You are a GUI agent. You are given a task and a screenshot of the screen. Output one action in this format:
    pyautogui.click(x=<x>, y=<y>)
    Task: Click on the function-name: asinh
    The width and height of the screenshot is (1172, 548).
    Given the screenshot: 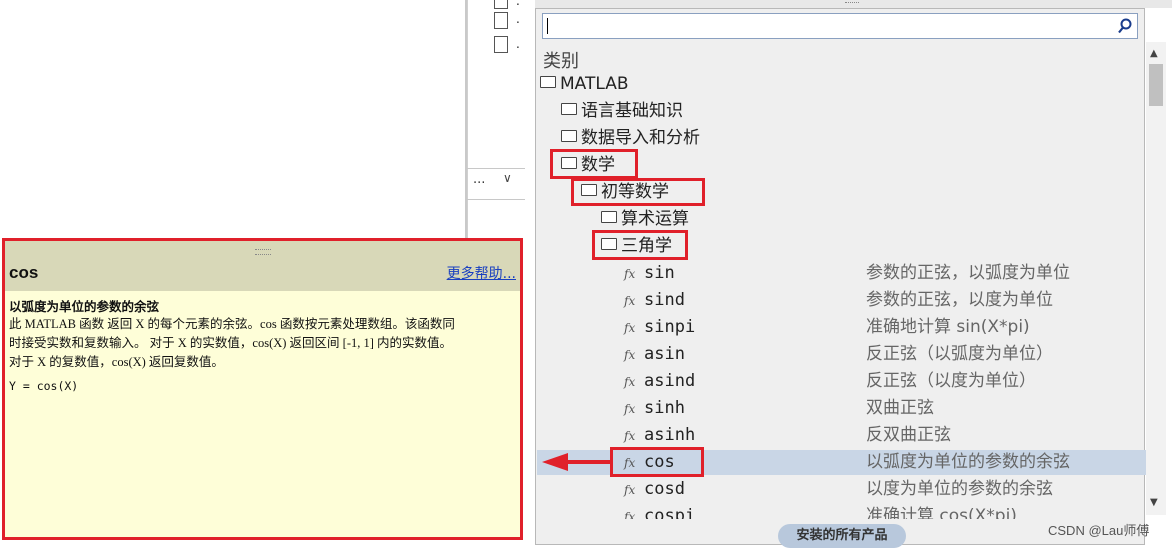 What is the action you would take?
    pyautogui.click(x=670, y=435)
    